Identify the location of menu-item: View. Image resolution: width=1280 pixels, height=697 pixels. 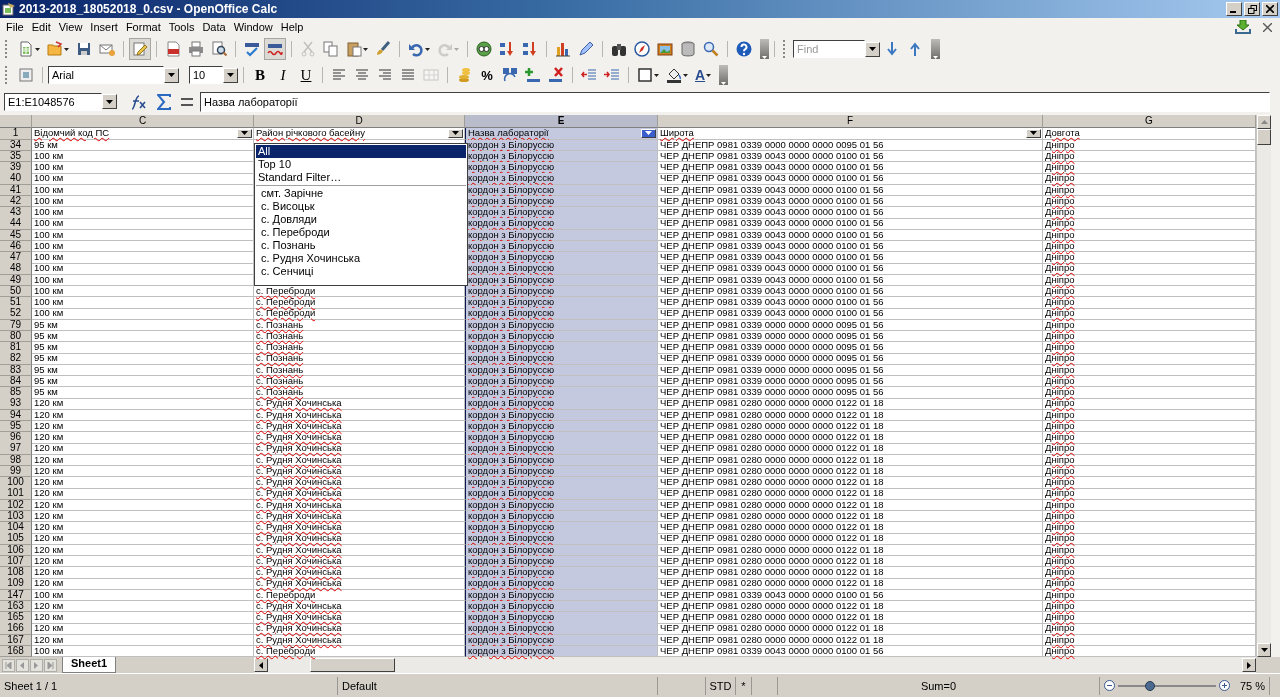
(70, 27).